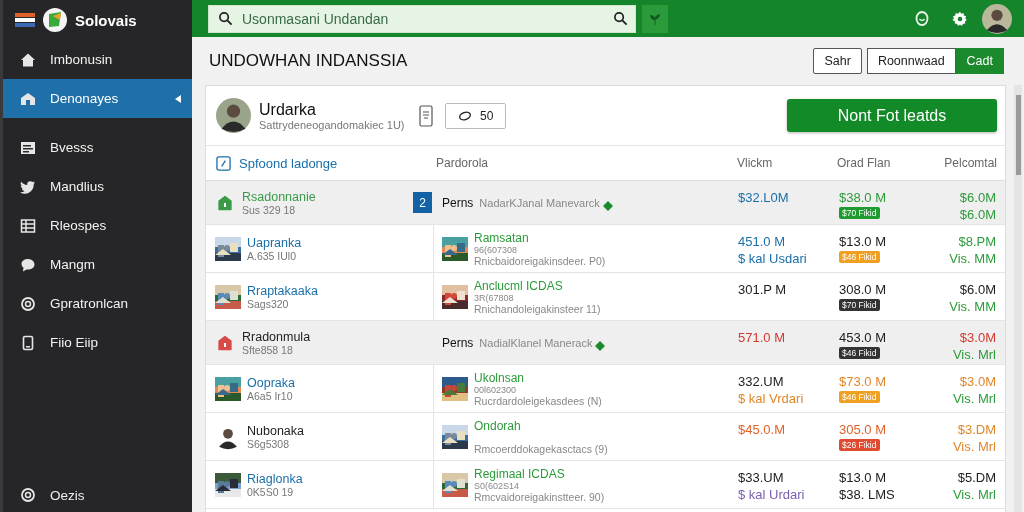 The width and height of the screenshot is (1024, 512). What do you see at coordinates (862, 381) in the screenshot?
I see `amount-text: $73.0 M` at bounding box center [862, 381].